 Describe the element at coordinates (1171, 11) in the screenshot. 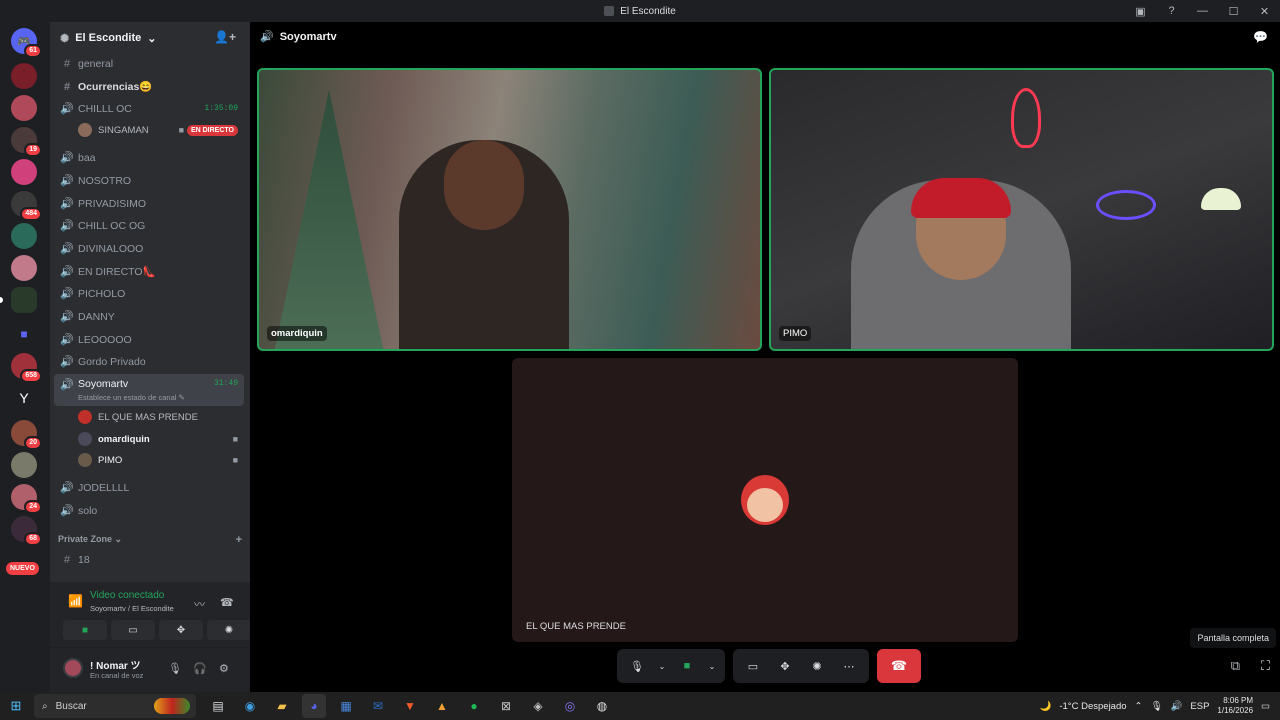

I see `help-icon: ?` at that location.